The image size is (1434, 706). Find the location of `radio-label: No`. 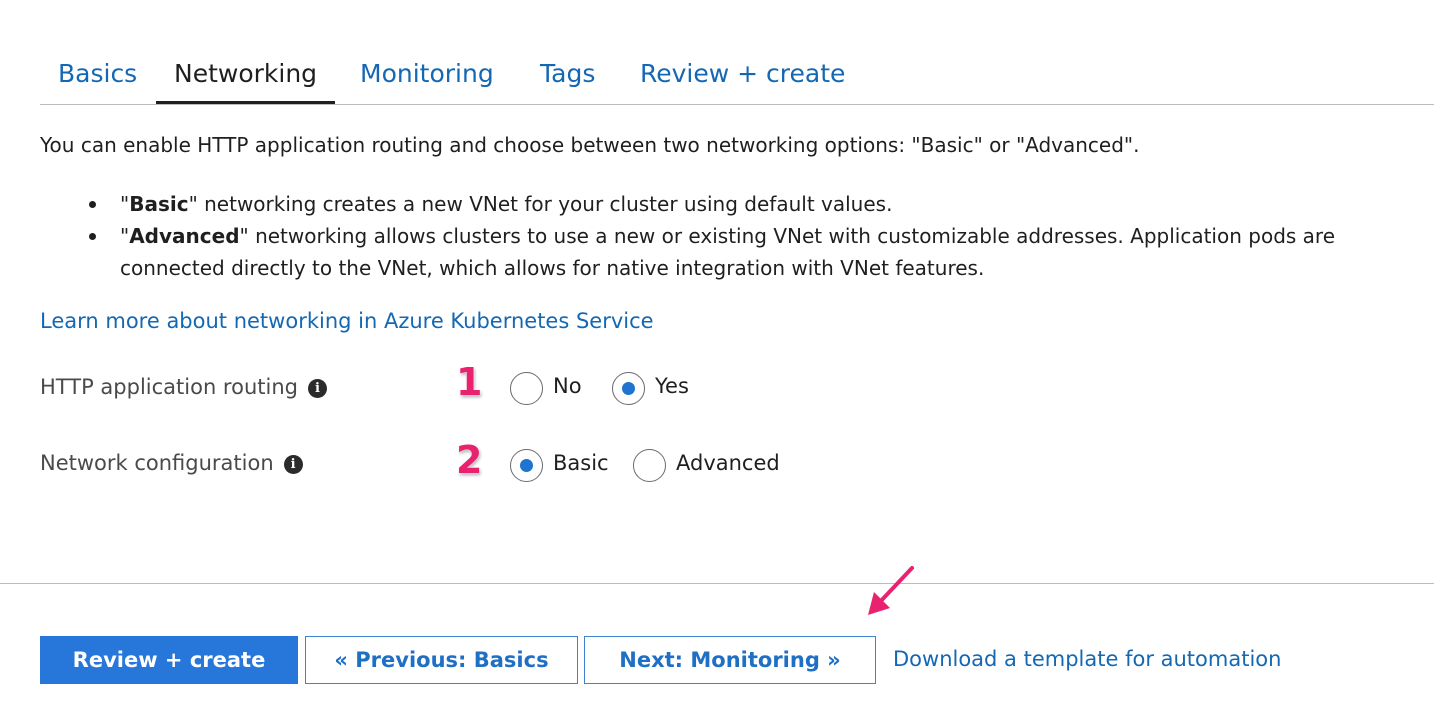

radio-label: No is located at coordinates (567, 386).